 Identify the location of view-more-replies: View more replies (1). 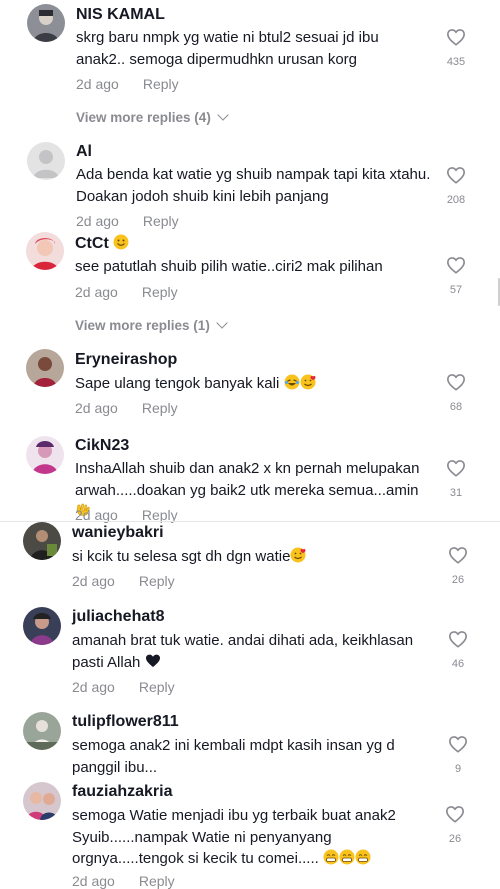
(151, 325).